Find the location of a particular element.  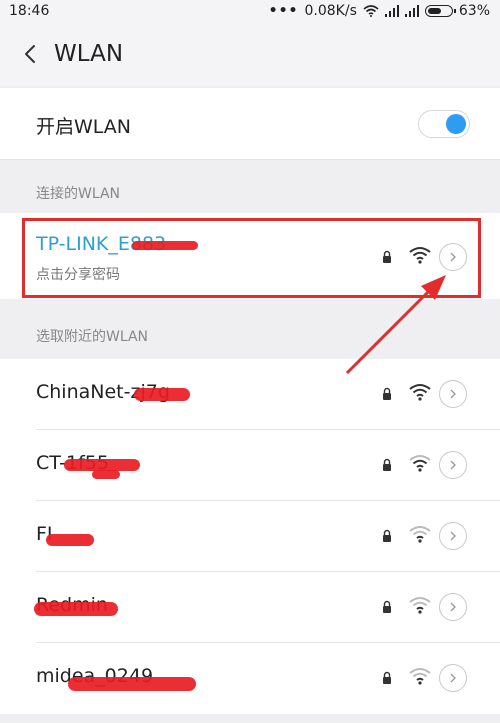

network-ssid: midea_0249 is located at coordinates (95, 676).